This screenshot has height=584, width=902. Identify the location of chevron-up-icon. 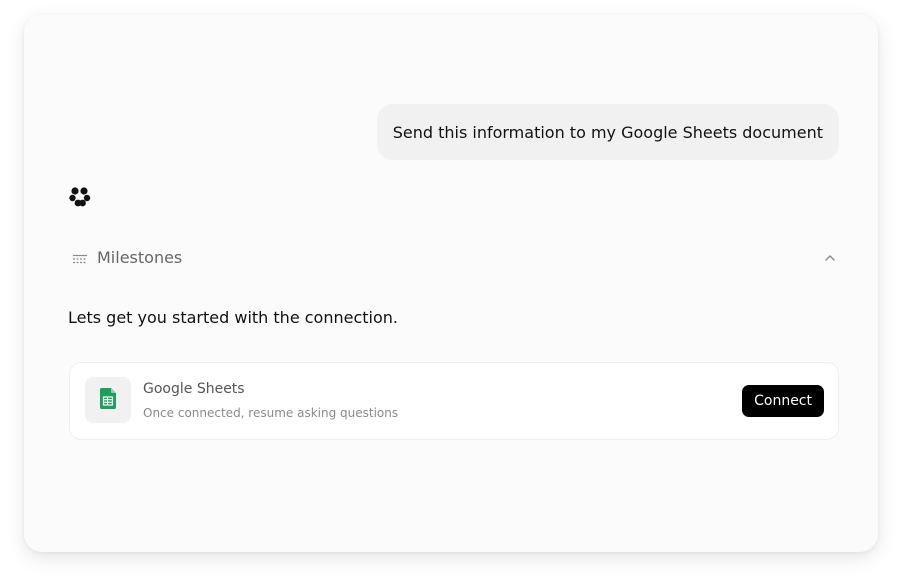
(830, 257).